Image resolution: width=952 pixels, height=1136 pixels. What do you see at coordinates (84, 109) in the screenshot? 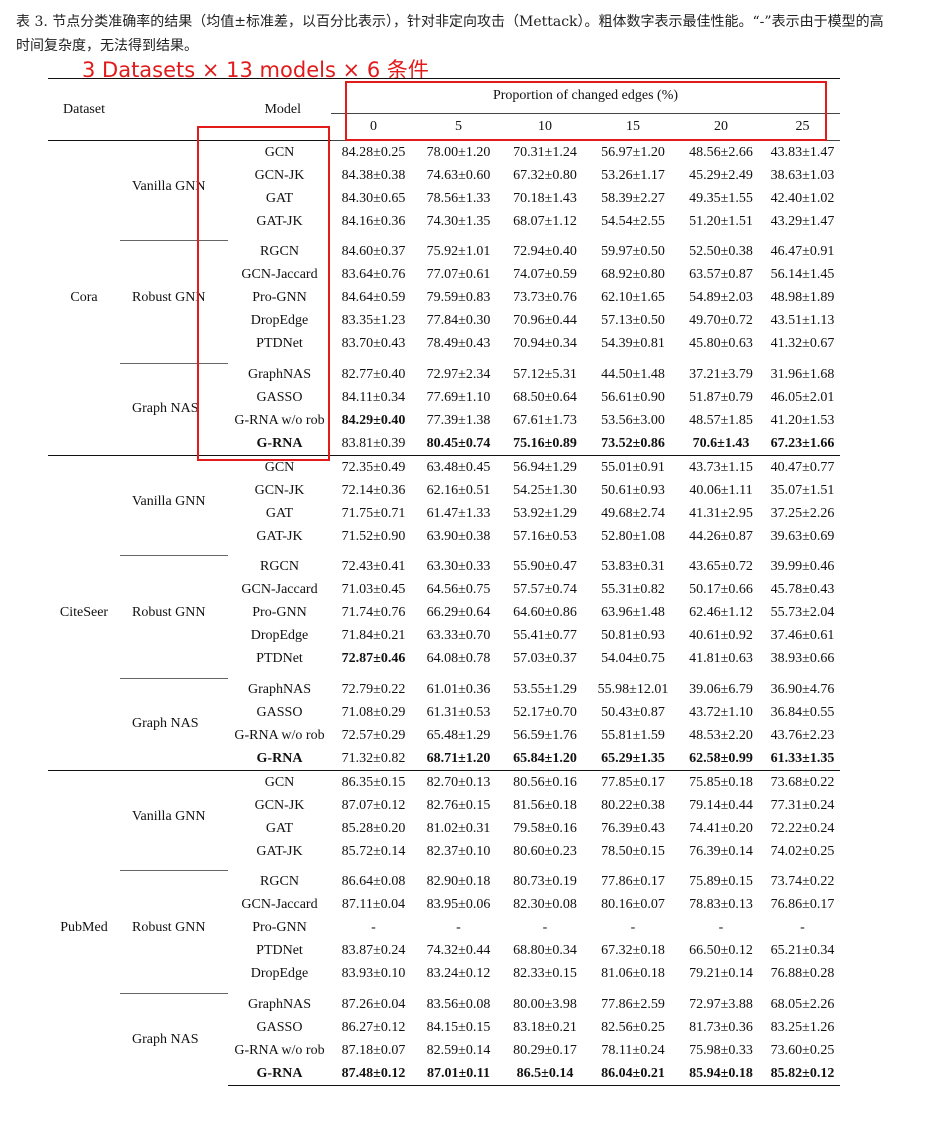
I see `dataset-header: Dataset` at bounding box center [84, 109].